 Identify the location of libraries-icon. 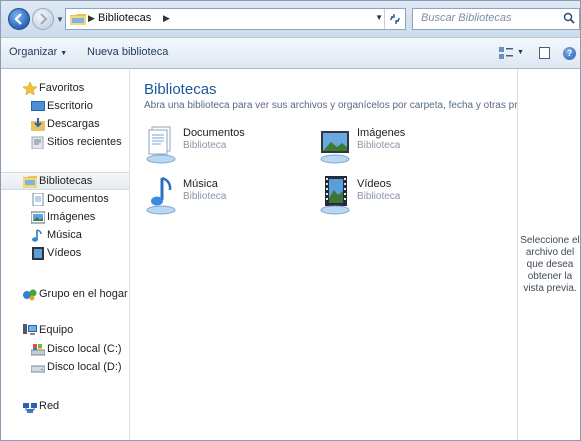
(30, 182).